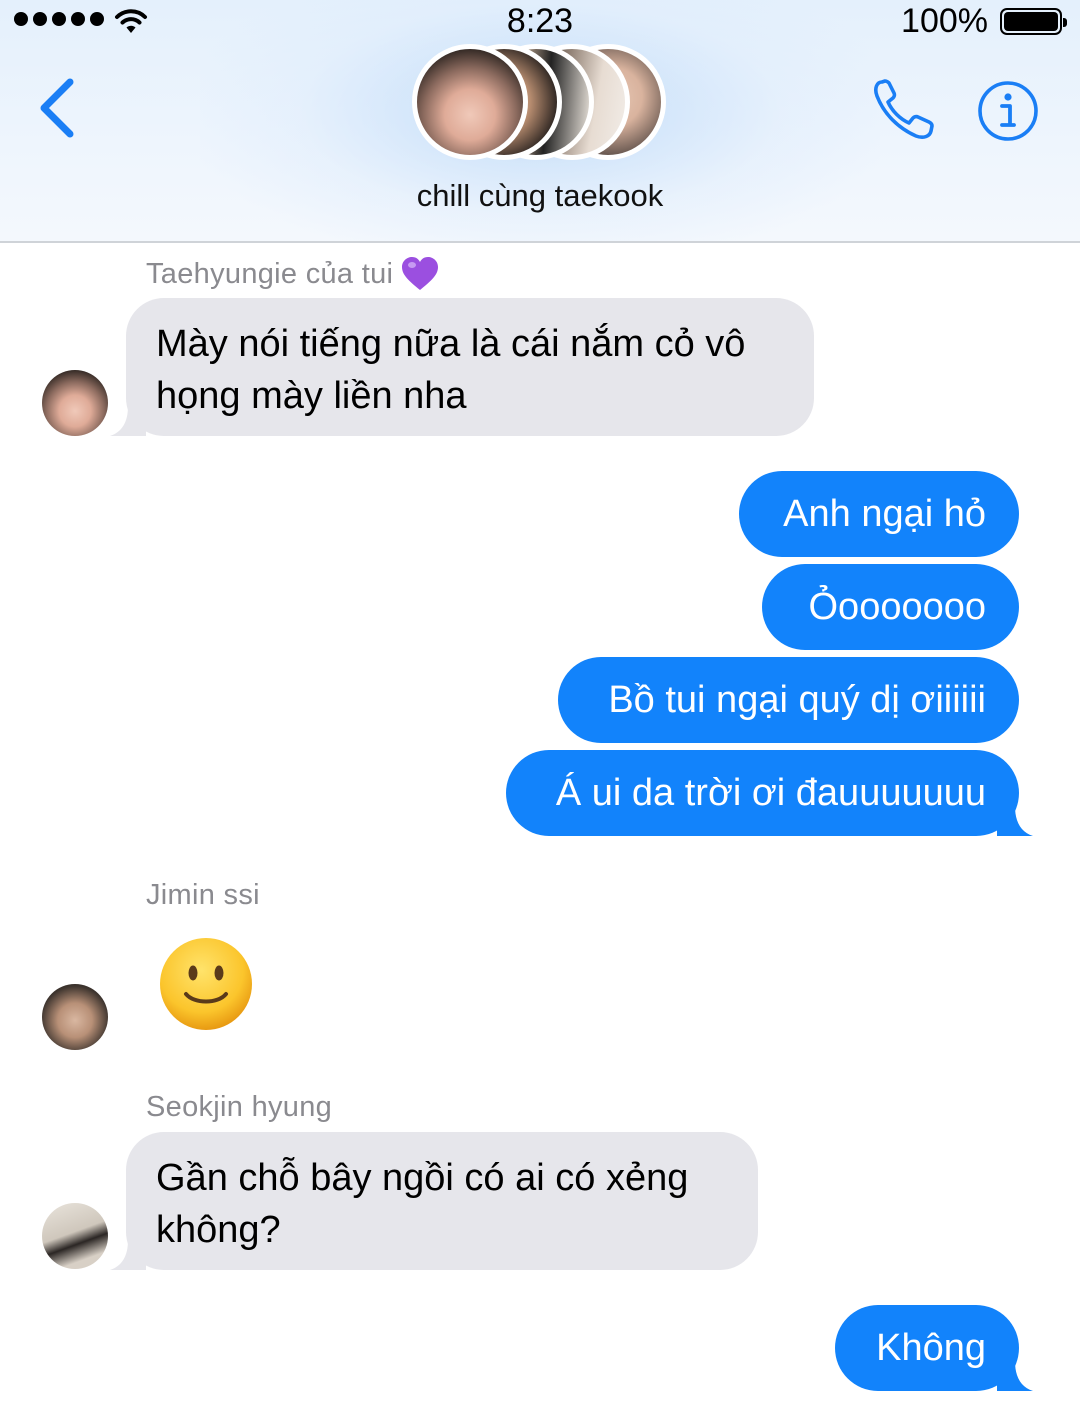 This screenshot has height=1423, width=1080. I want to click on sender-name: Jimin ssi, so click(203, 895).